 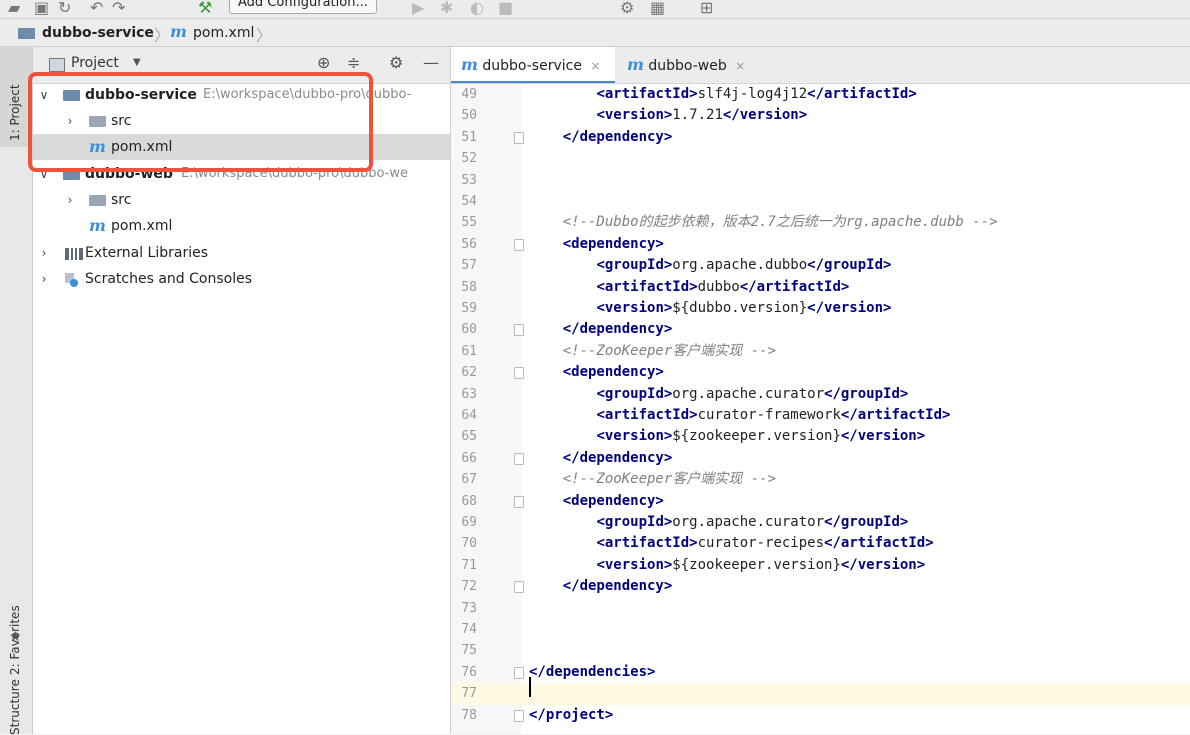 What do you see at coordinates (14, 8) in the screenshot?
I see `open-folder-icon: ▰` at bounding box center [14, 8].